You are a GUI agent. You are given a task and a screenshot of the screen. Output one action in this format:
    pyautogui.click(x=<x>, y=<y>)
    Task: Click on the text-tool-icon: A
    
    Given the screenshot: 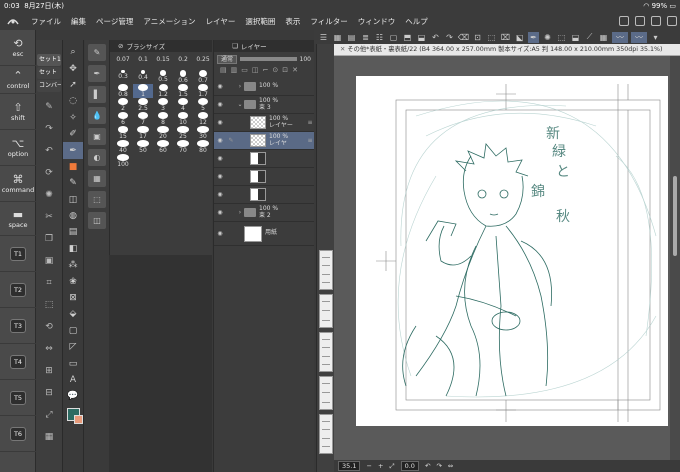 What is the action you would take?
    pyautogui.click(x=73, y=380)
    